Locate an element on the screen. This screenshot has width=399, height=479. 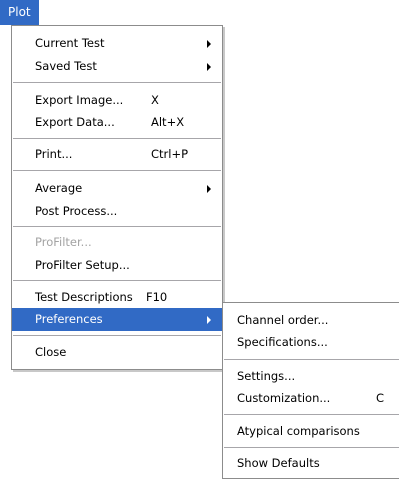
menu-item-label: Current Test is located at coordinates (70, 43).